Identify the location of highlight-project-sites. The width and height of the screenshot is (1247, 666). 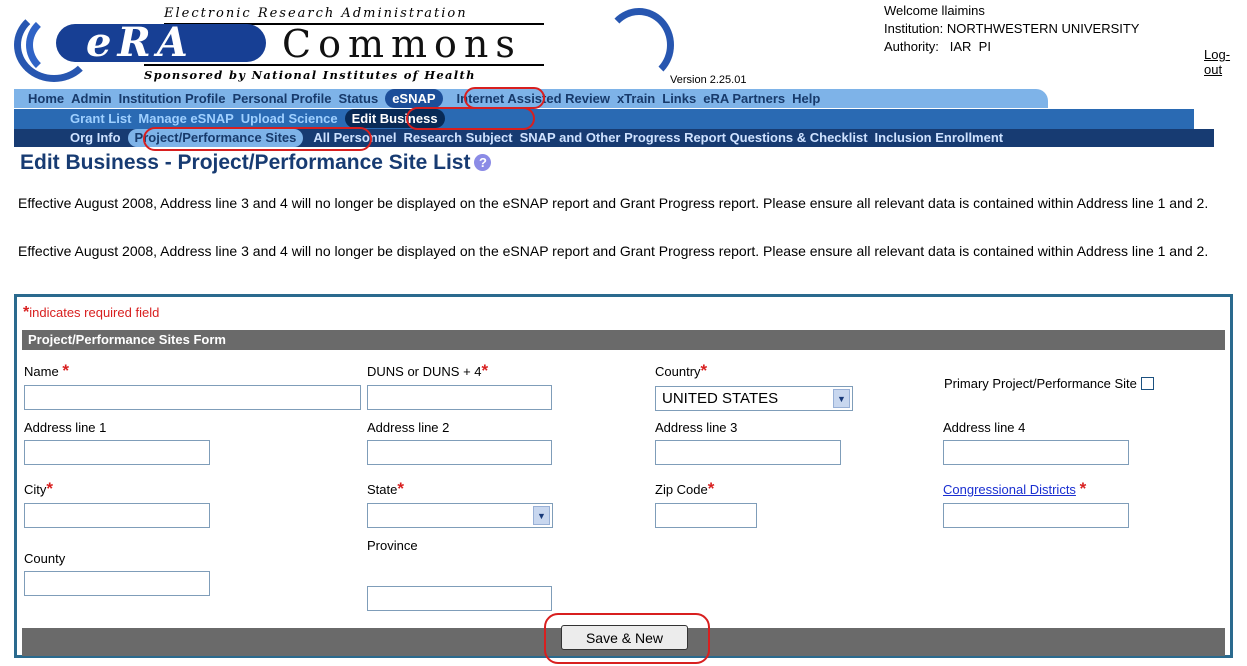
(257, 139).